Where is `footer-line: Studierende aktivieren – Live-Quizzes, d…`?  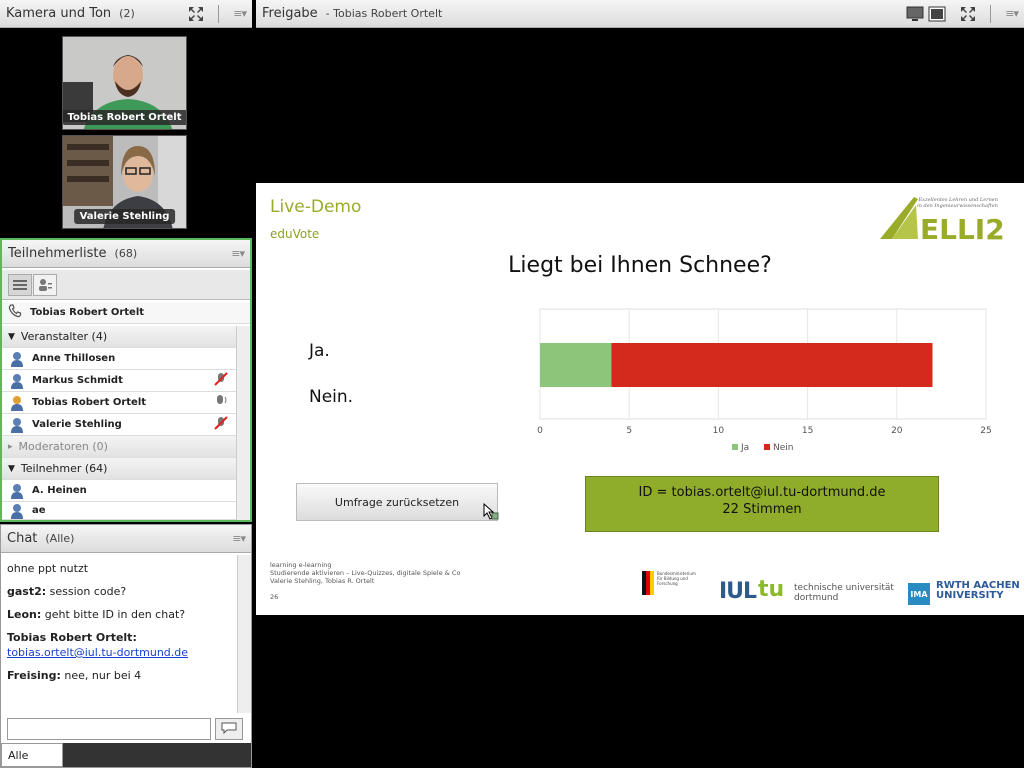 footer-line: Studierende aktivieren – Live-Quizzes, d… is located at coordinates (365, 573).